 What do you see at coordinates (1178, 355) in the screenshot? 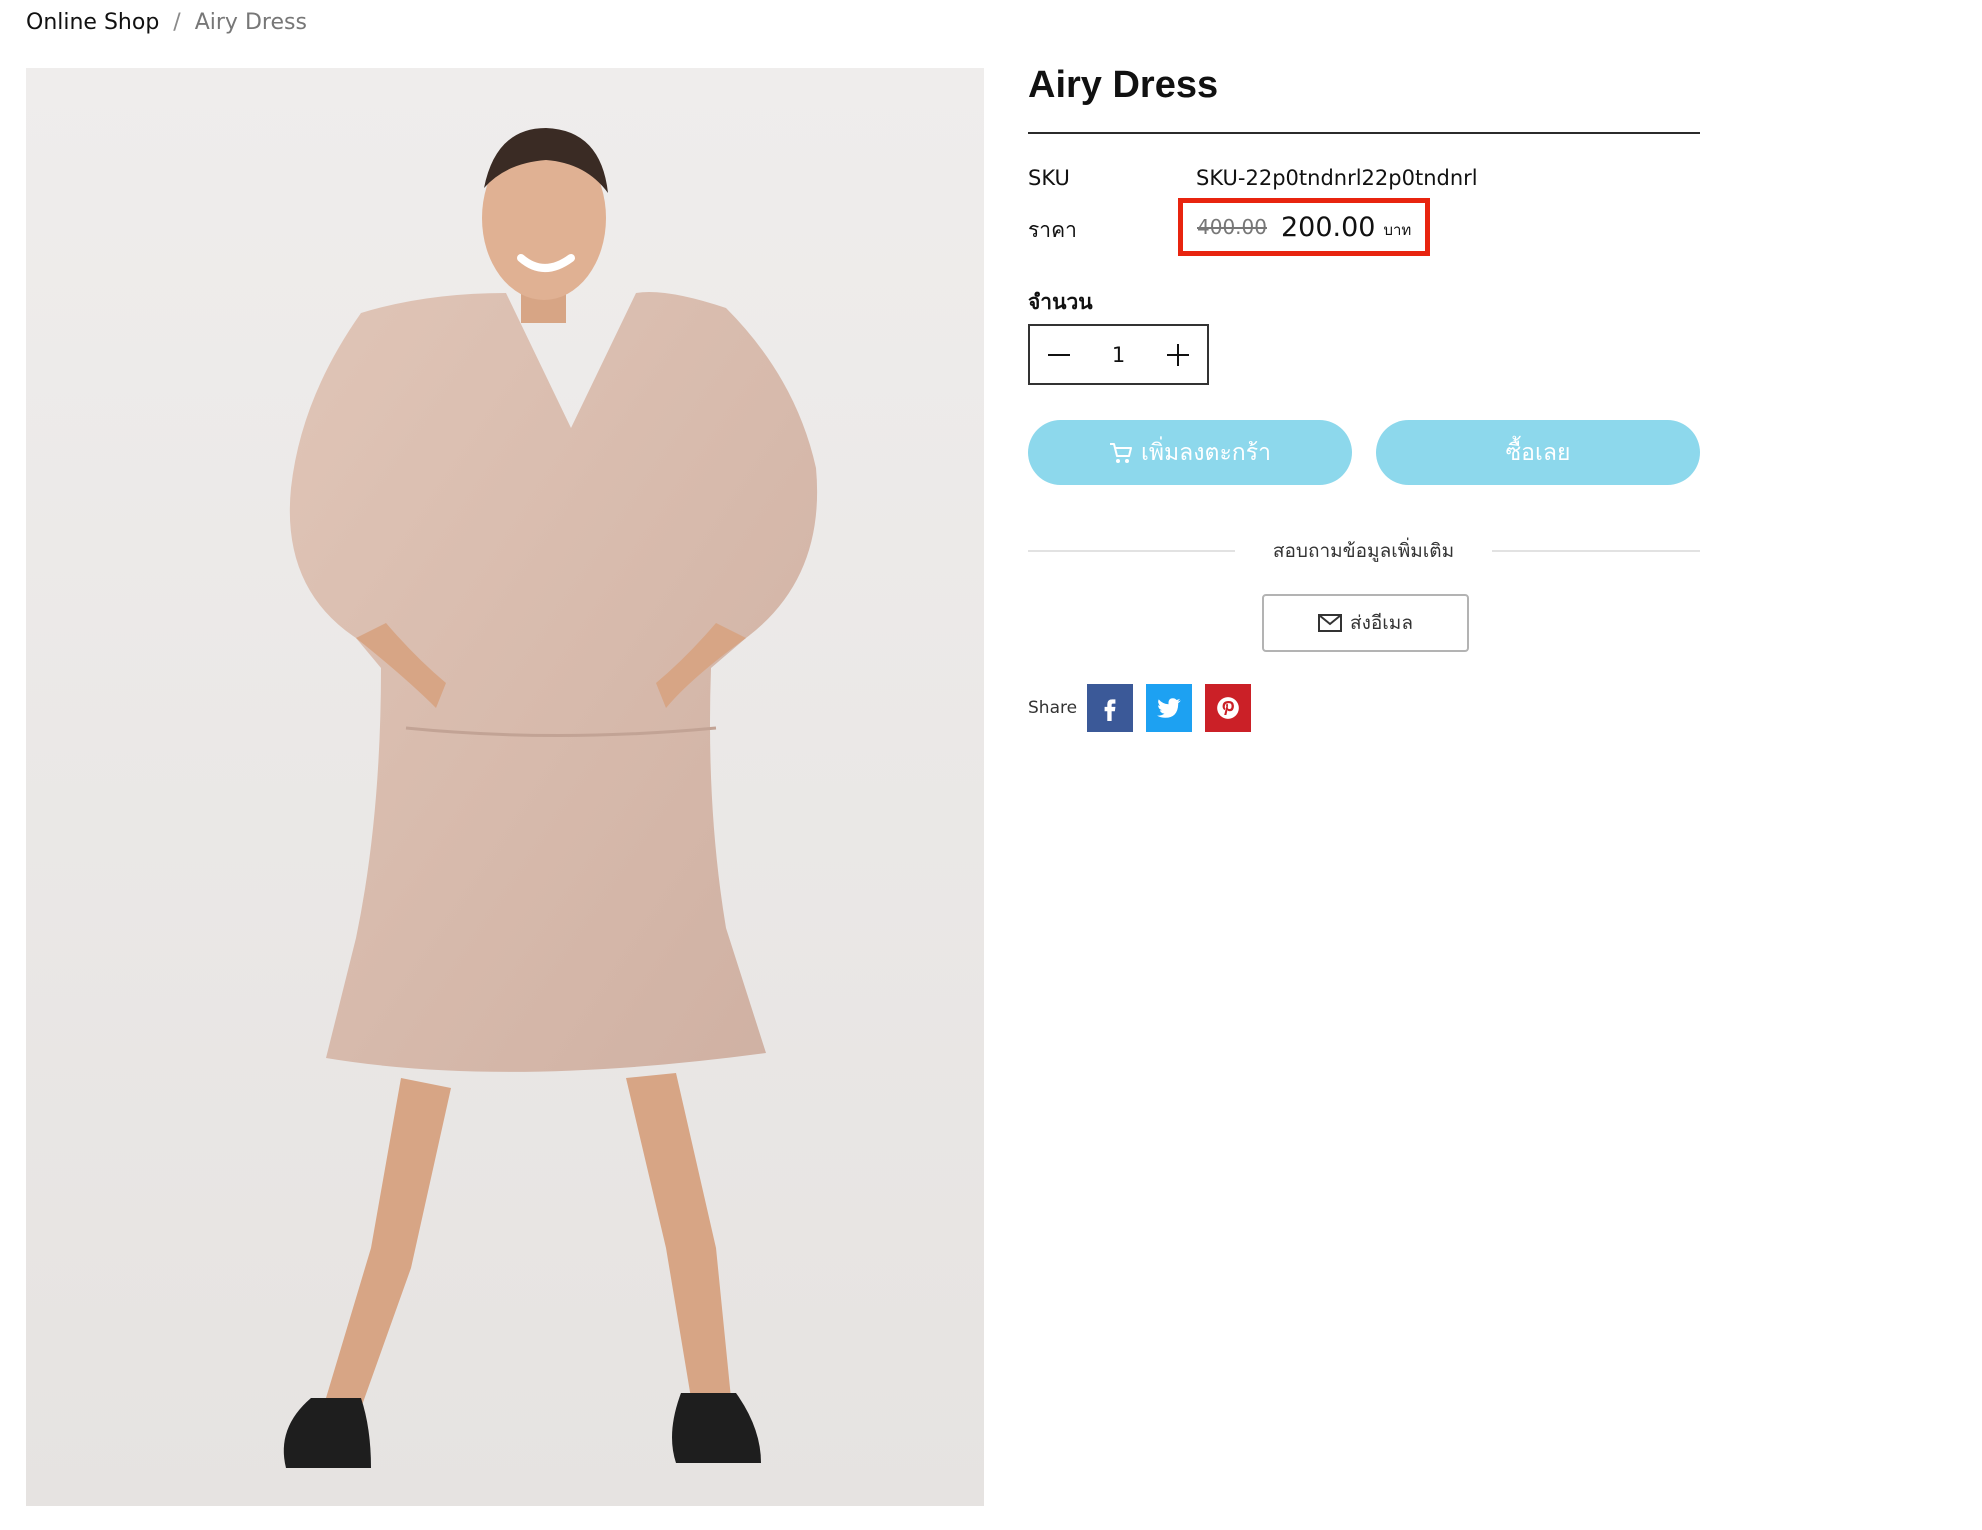
I see `increase-quantity-button` at bounding box center [1178, 355].